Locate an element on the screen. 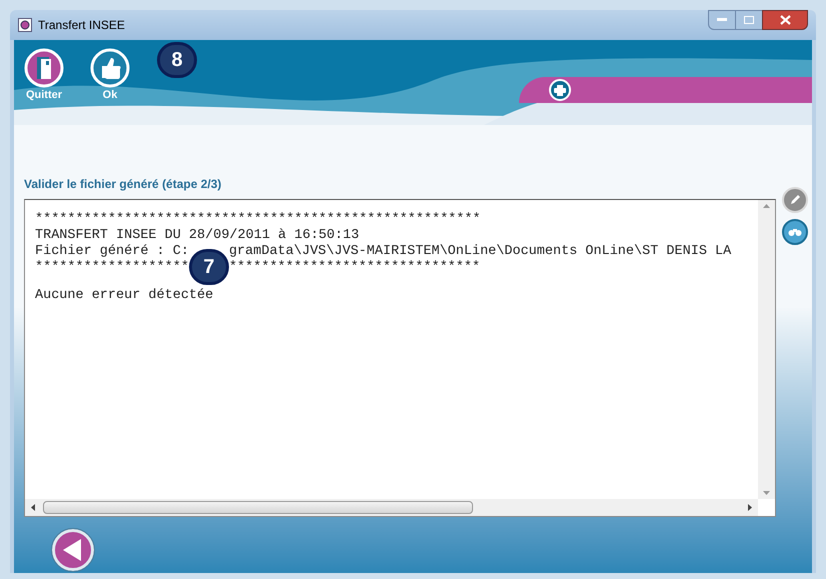 The width and height of the screenshot is (826, 579). pencil-icon is located at coordinates (795, 200).